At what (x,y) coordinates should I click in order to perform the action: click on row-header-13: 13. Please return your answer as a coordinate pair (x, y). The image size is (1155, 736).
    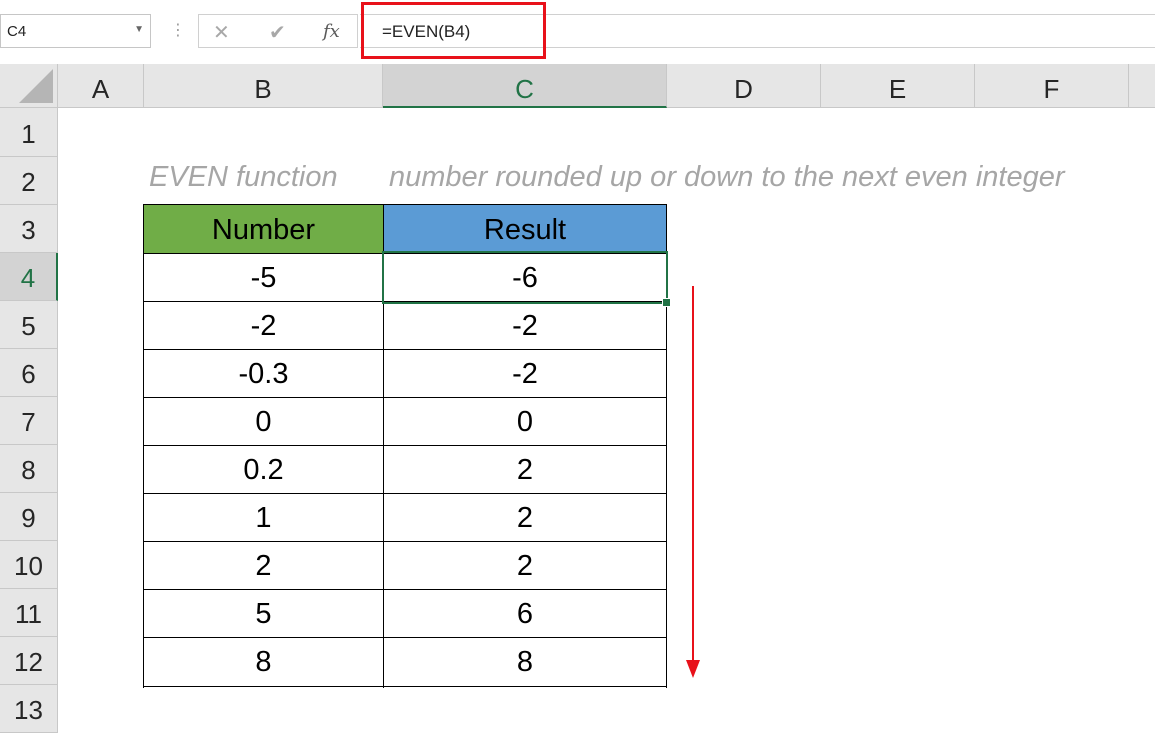
    Looking at the image, I should click on (29, 709).